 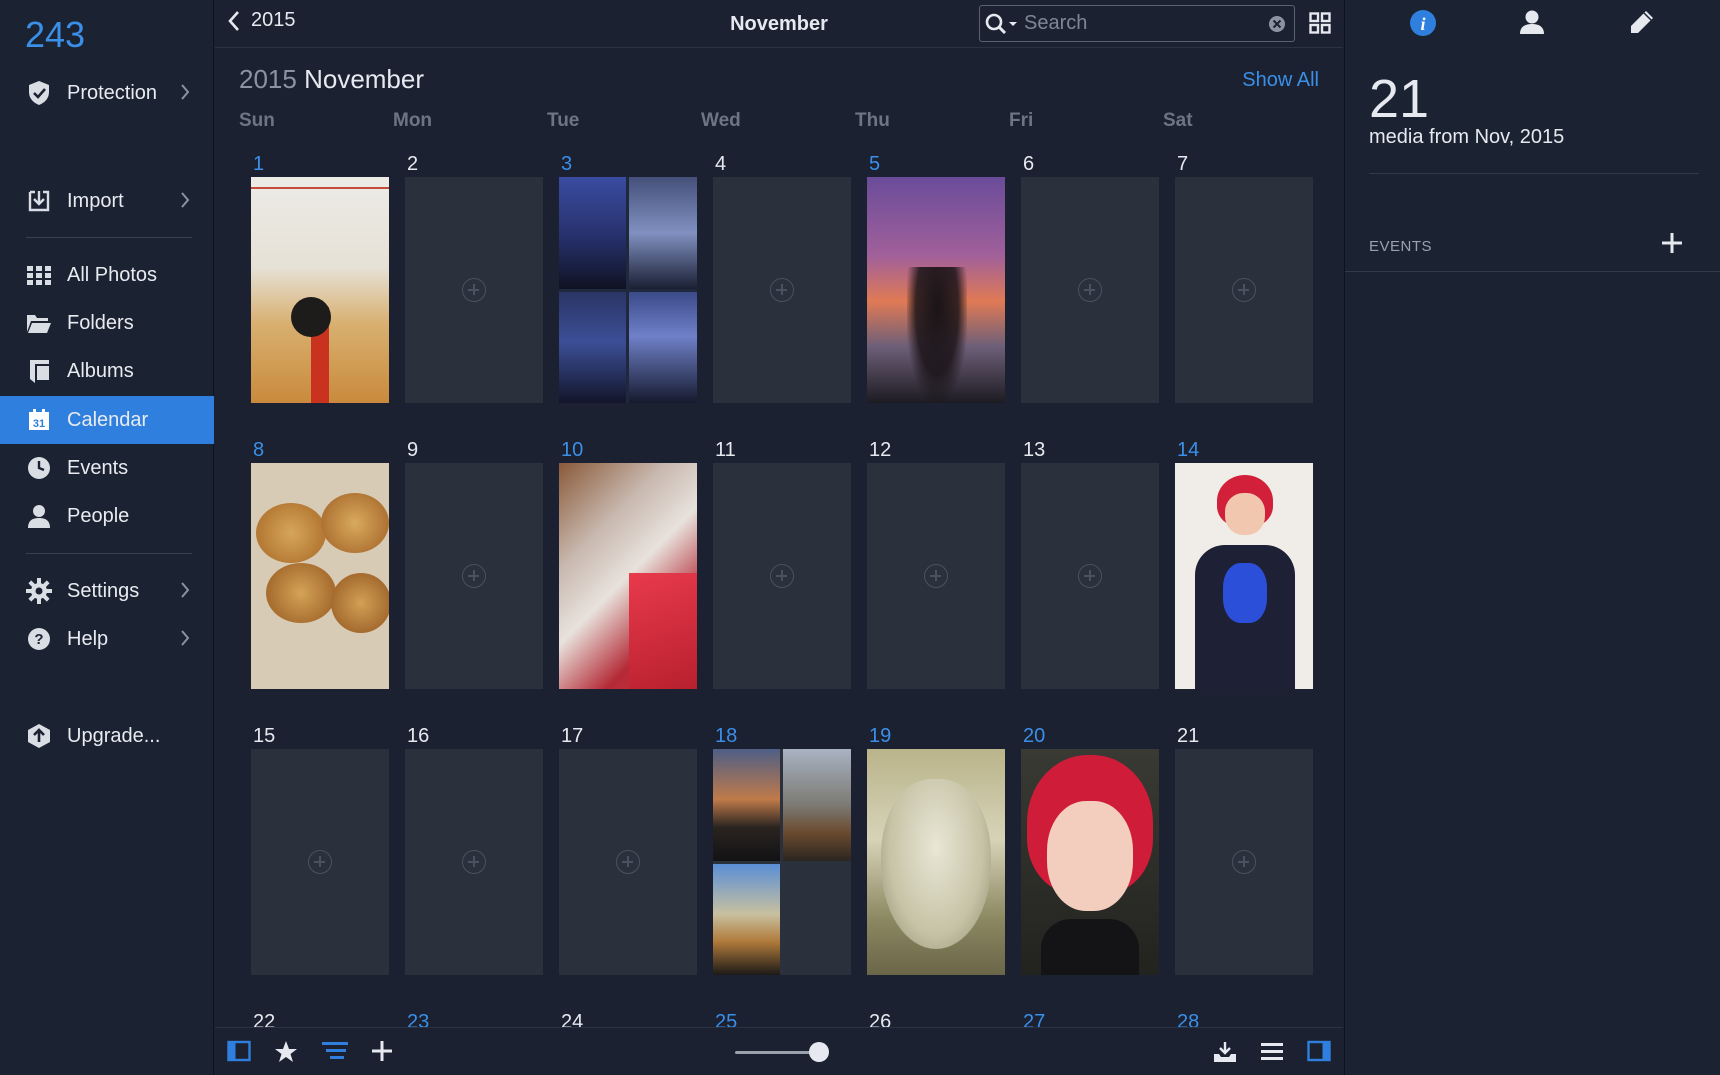 I want to click on svg-text: i, so click(x=1422, y=24).